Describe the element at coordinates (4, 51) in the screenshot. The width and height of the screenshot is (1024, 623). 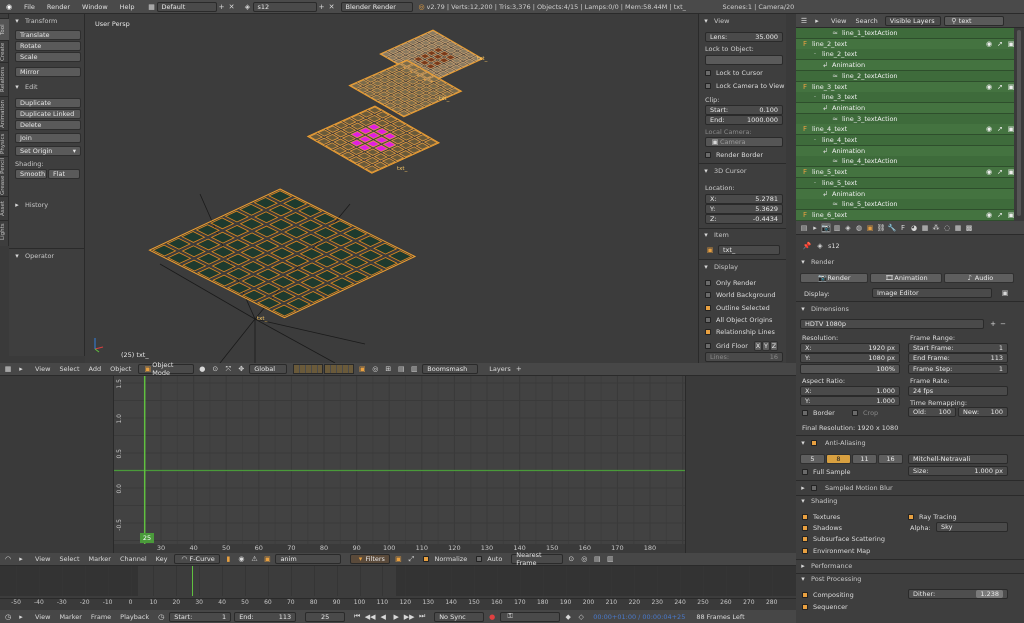
I see `tool-tab-create: Create` at that location.